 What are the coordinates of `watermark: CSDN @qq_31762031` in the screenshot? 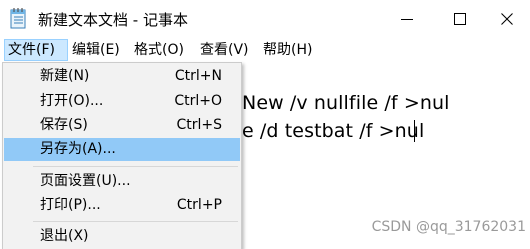 It's located at (448, 227).